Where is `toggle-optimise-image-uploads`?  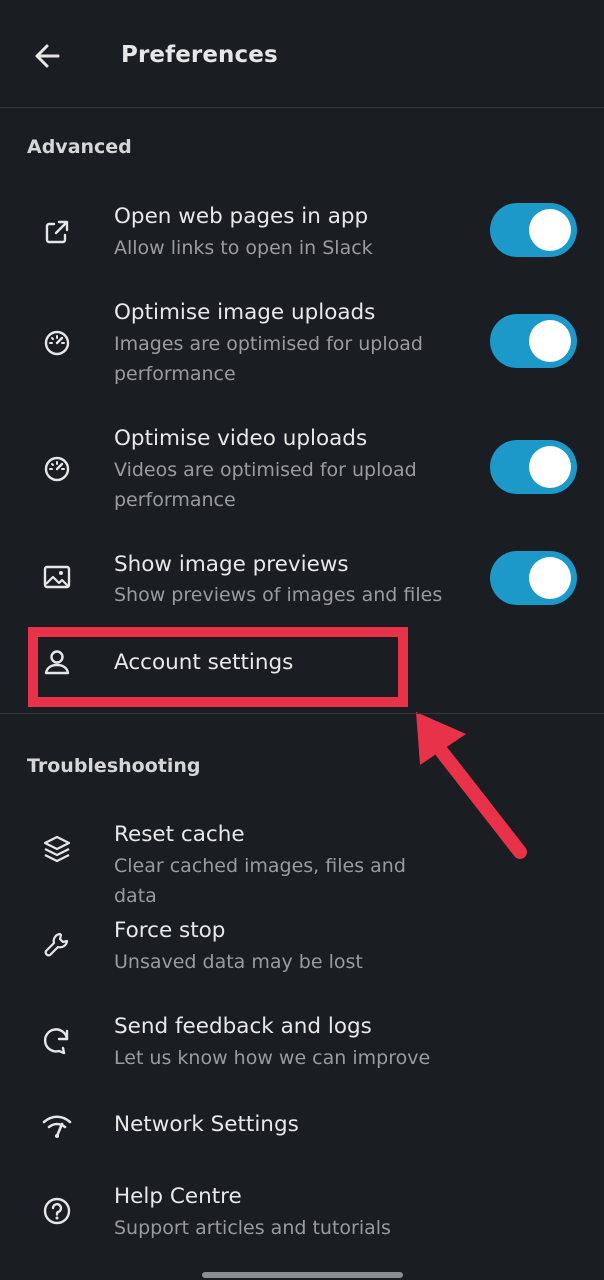 toggle-optimise-image-uploads is located at coordinates (533, 341).